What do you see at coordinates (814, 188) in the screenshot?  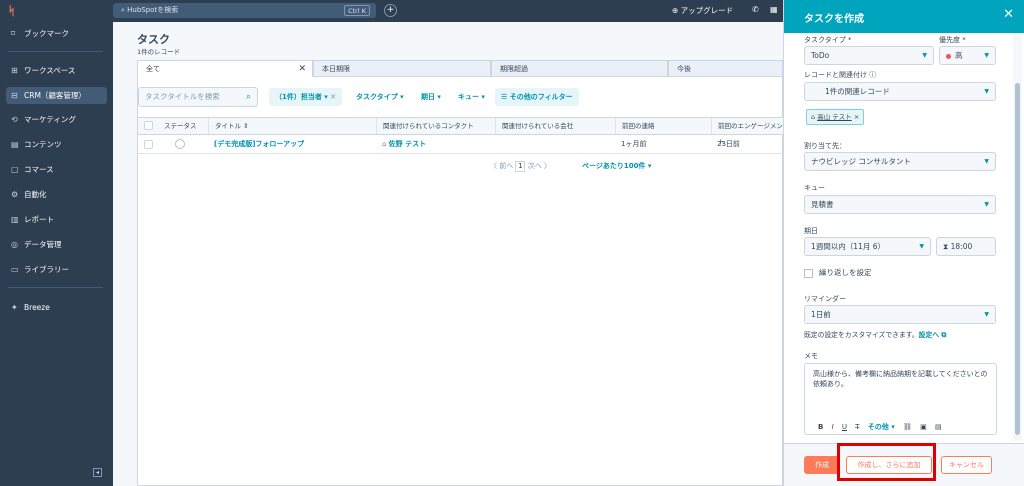 I see `queue-label: キュー` at bounding box center [814, 188].